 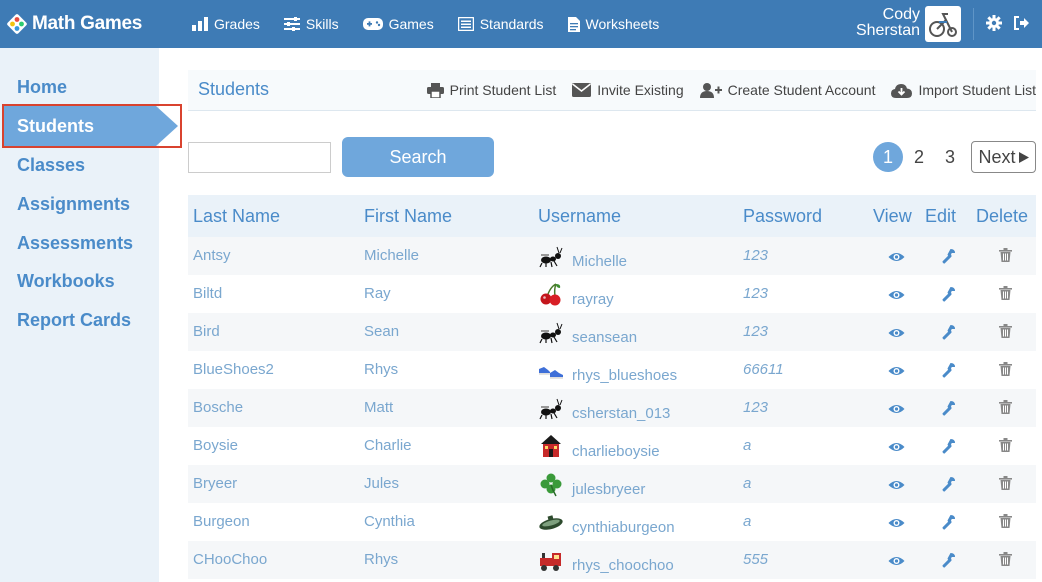 What do you see at coordinates (551, 522) in the screenshot?
I see `submarine-icon` at bounding box center [551, 522].